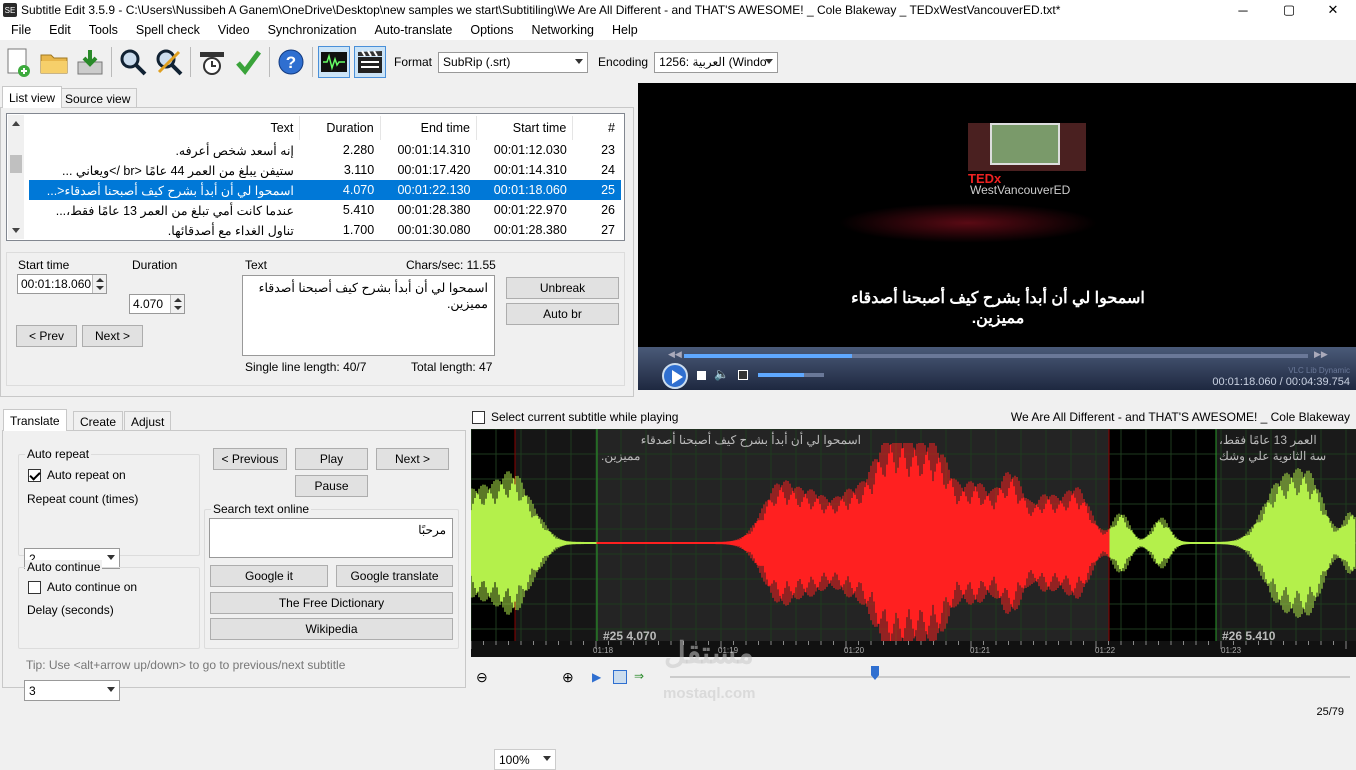 Image resolution: width=1356 pixels, height=770 pixels. Describe the element at coordinates (1333, 10) in the screenshot. I see `close-button: ✕` at that location.